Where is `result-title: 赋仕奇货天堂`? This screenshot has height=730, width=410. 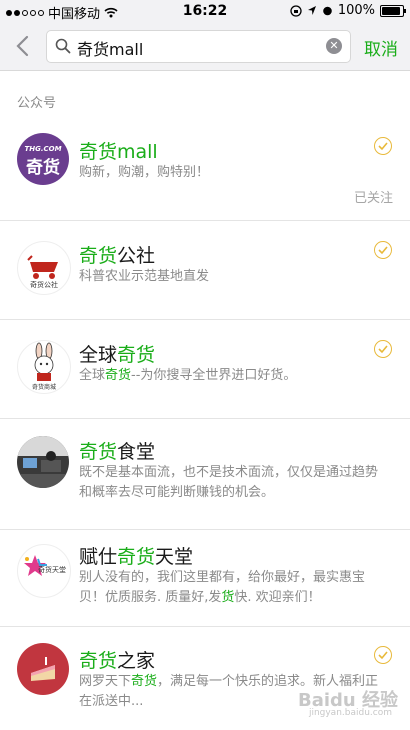 result-title: 赋仕奇货天堂 is located at coordinates (136, 557).